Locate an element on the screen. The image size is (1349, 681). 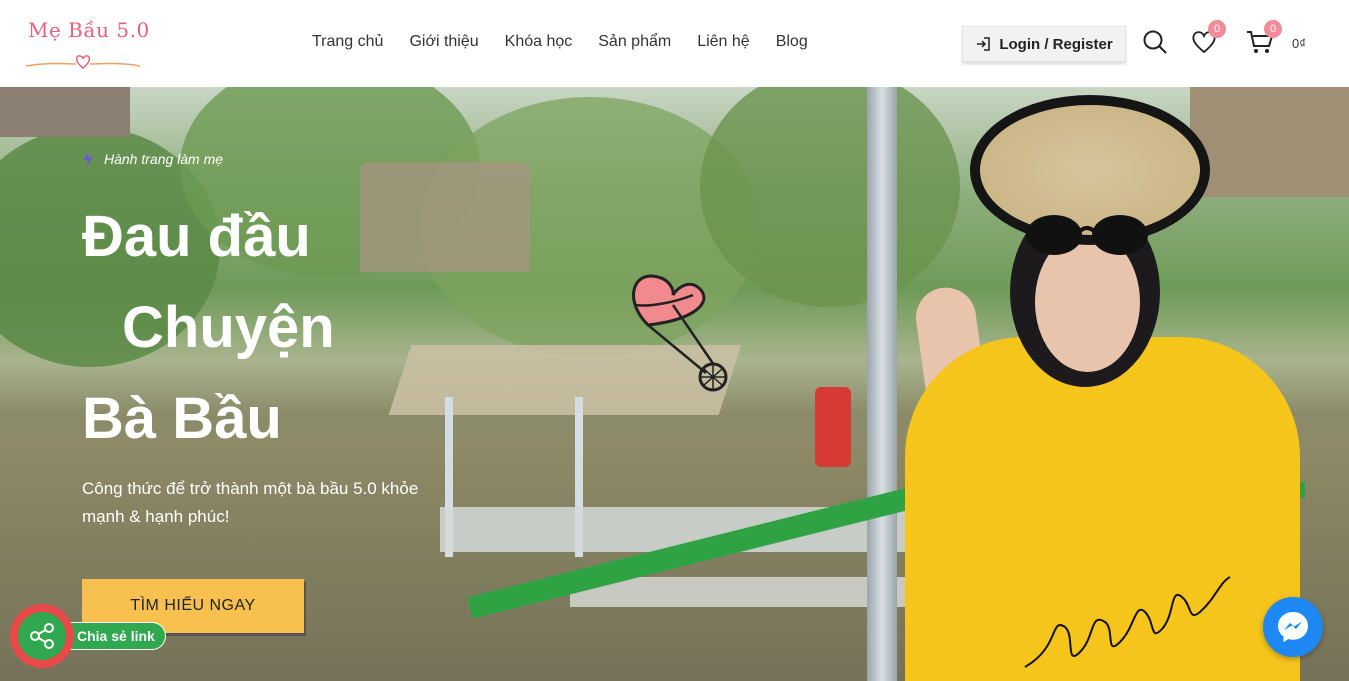
login-register-button: Login / Register is located at coordinates (1044, 44).